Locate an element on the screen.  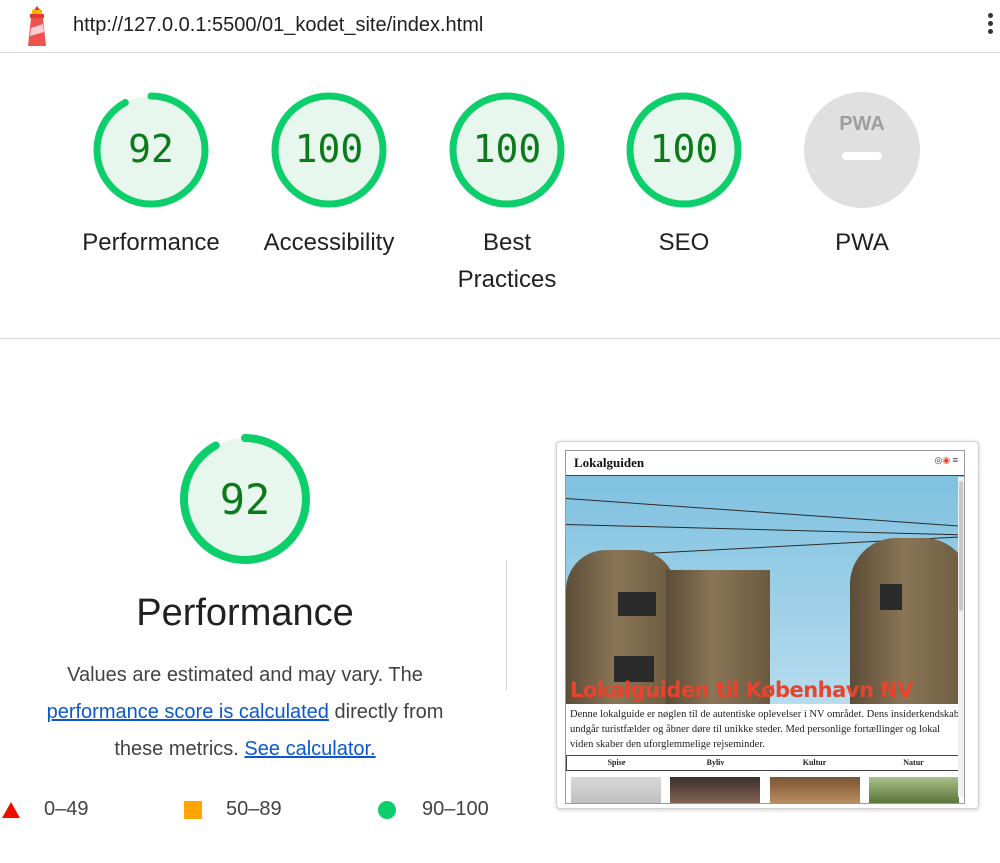
gauge-pwa: PWA PWA is located at coordinates (862, 175).